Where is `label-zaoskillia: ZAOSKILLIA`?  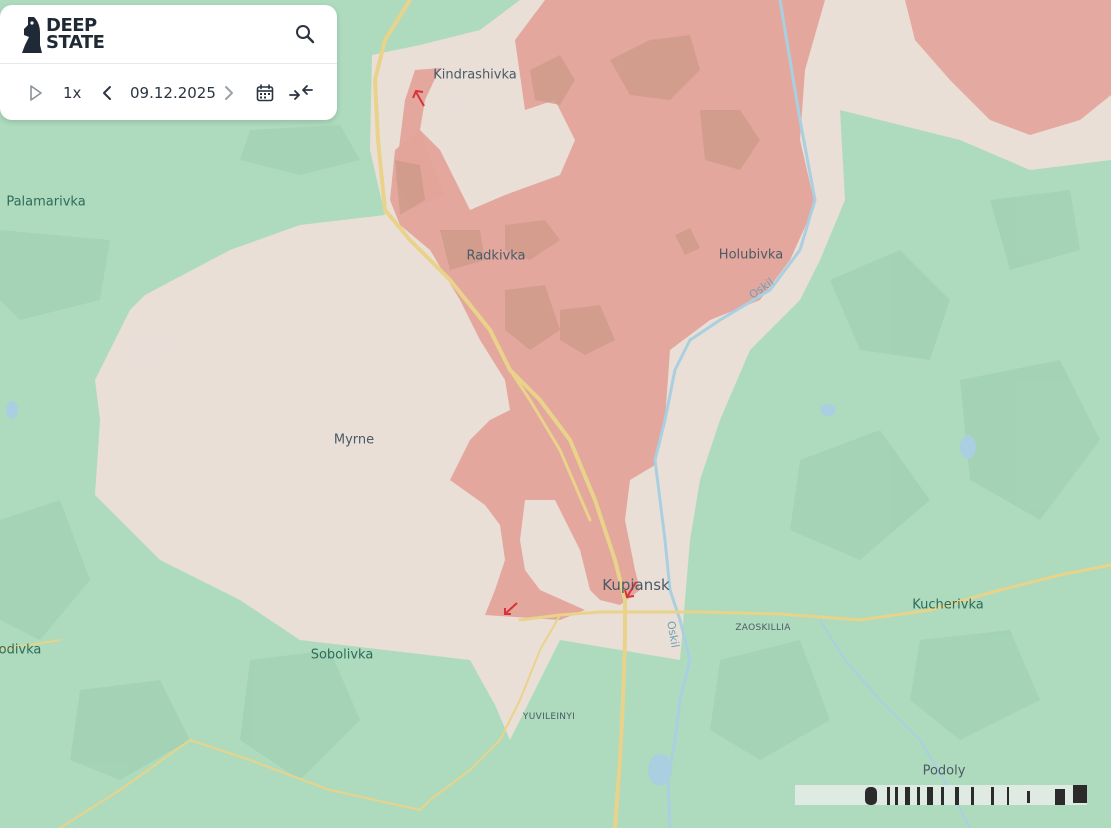
label-zaoskillia: ZAOSKILLIA is located at coordinates (763, 628).